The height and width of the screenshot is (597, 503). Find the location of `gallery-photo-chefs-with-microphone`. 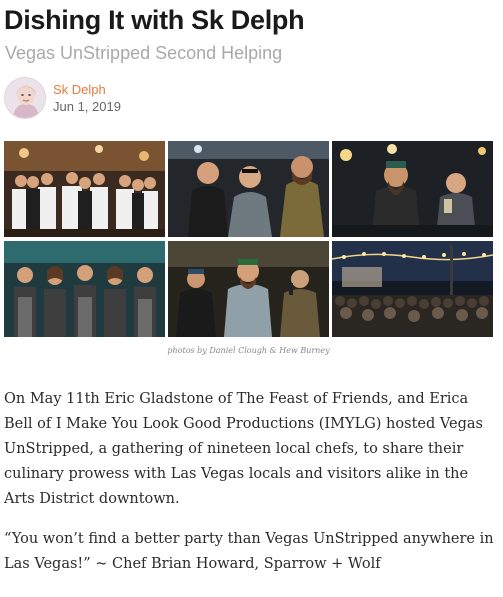

gallery-photo-chefs-with-microphone is located at coordinates (248, 289).